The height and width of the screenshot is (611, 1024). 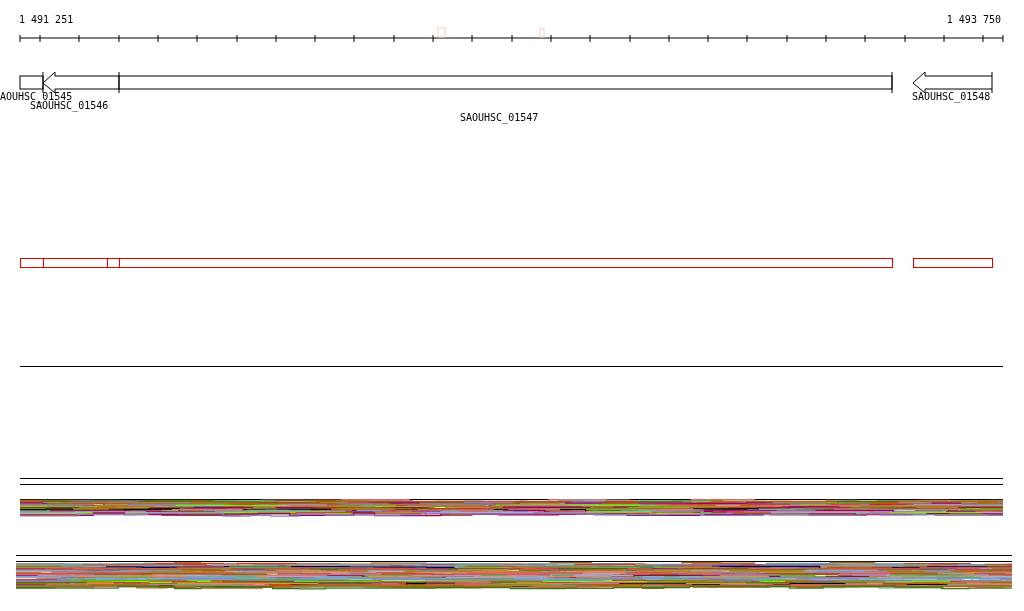 What do you see at coordinates (31, 82) in the screenshot?
I see `gene-box` at bounding box center [31, 82].